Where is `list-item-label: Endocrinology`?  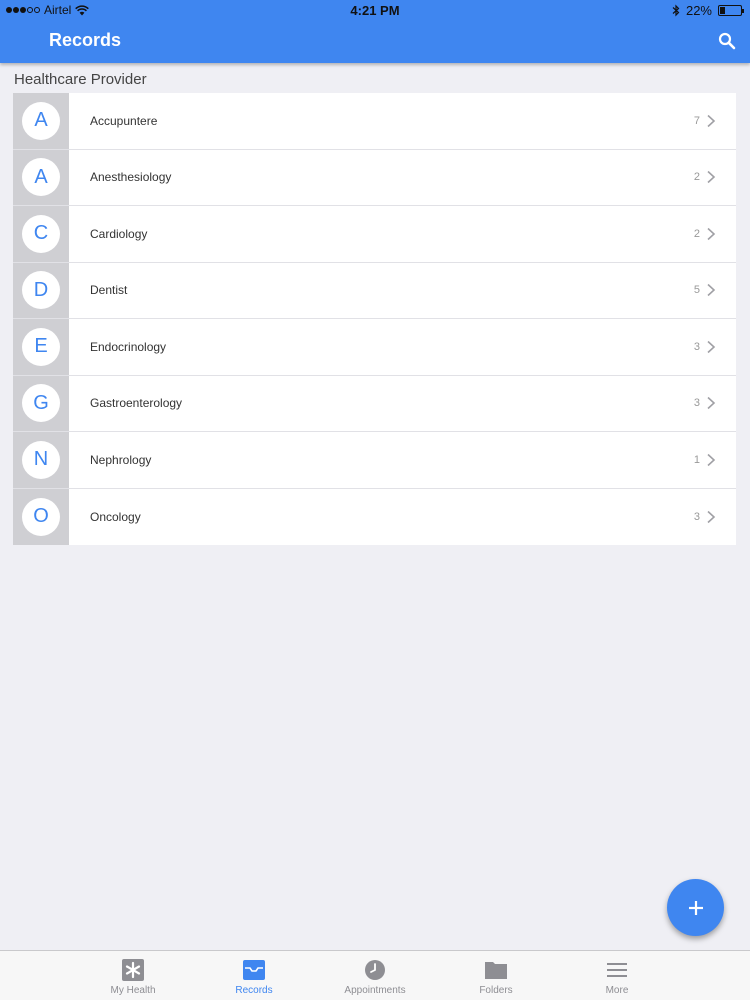 list-item-label: Endocrinology is located at coordinates (128, 346).